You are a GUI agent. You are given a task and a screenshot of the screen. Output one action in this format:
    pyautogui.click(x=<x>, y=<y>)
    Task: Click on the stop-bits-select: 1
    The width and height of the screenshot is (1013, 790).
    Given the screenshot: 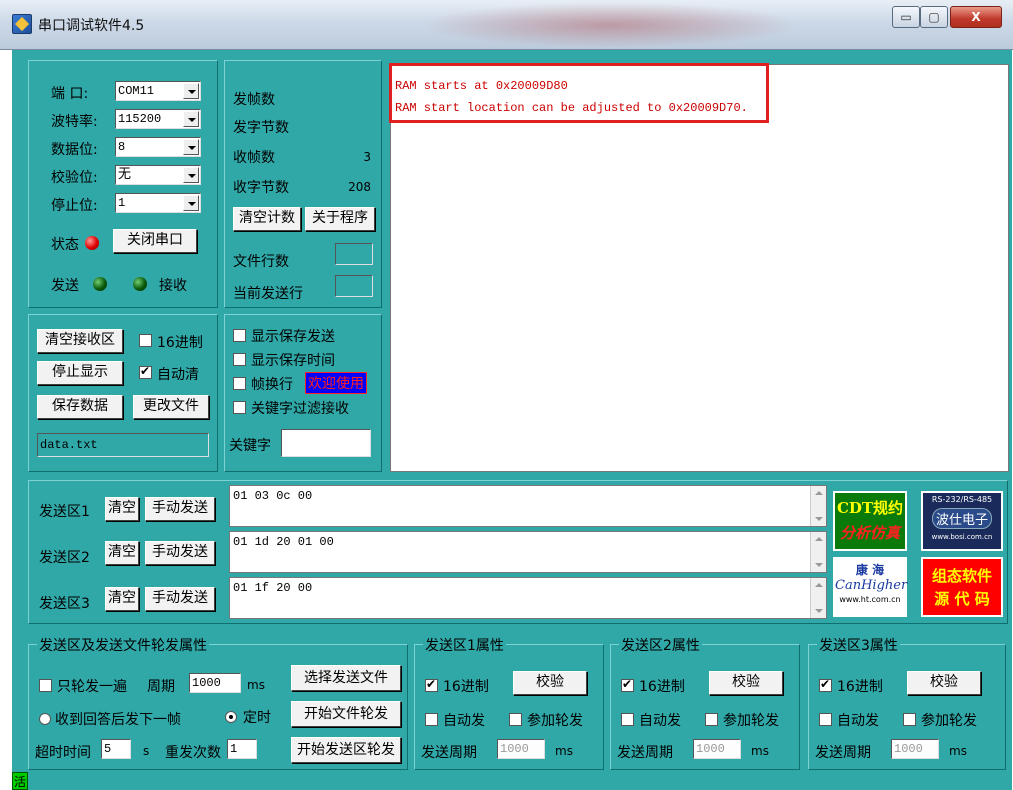 What is the action you would take?
    pyautogui.click(x=158, y=203)
    